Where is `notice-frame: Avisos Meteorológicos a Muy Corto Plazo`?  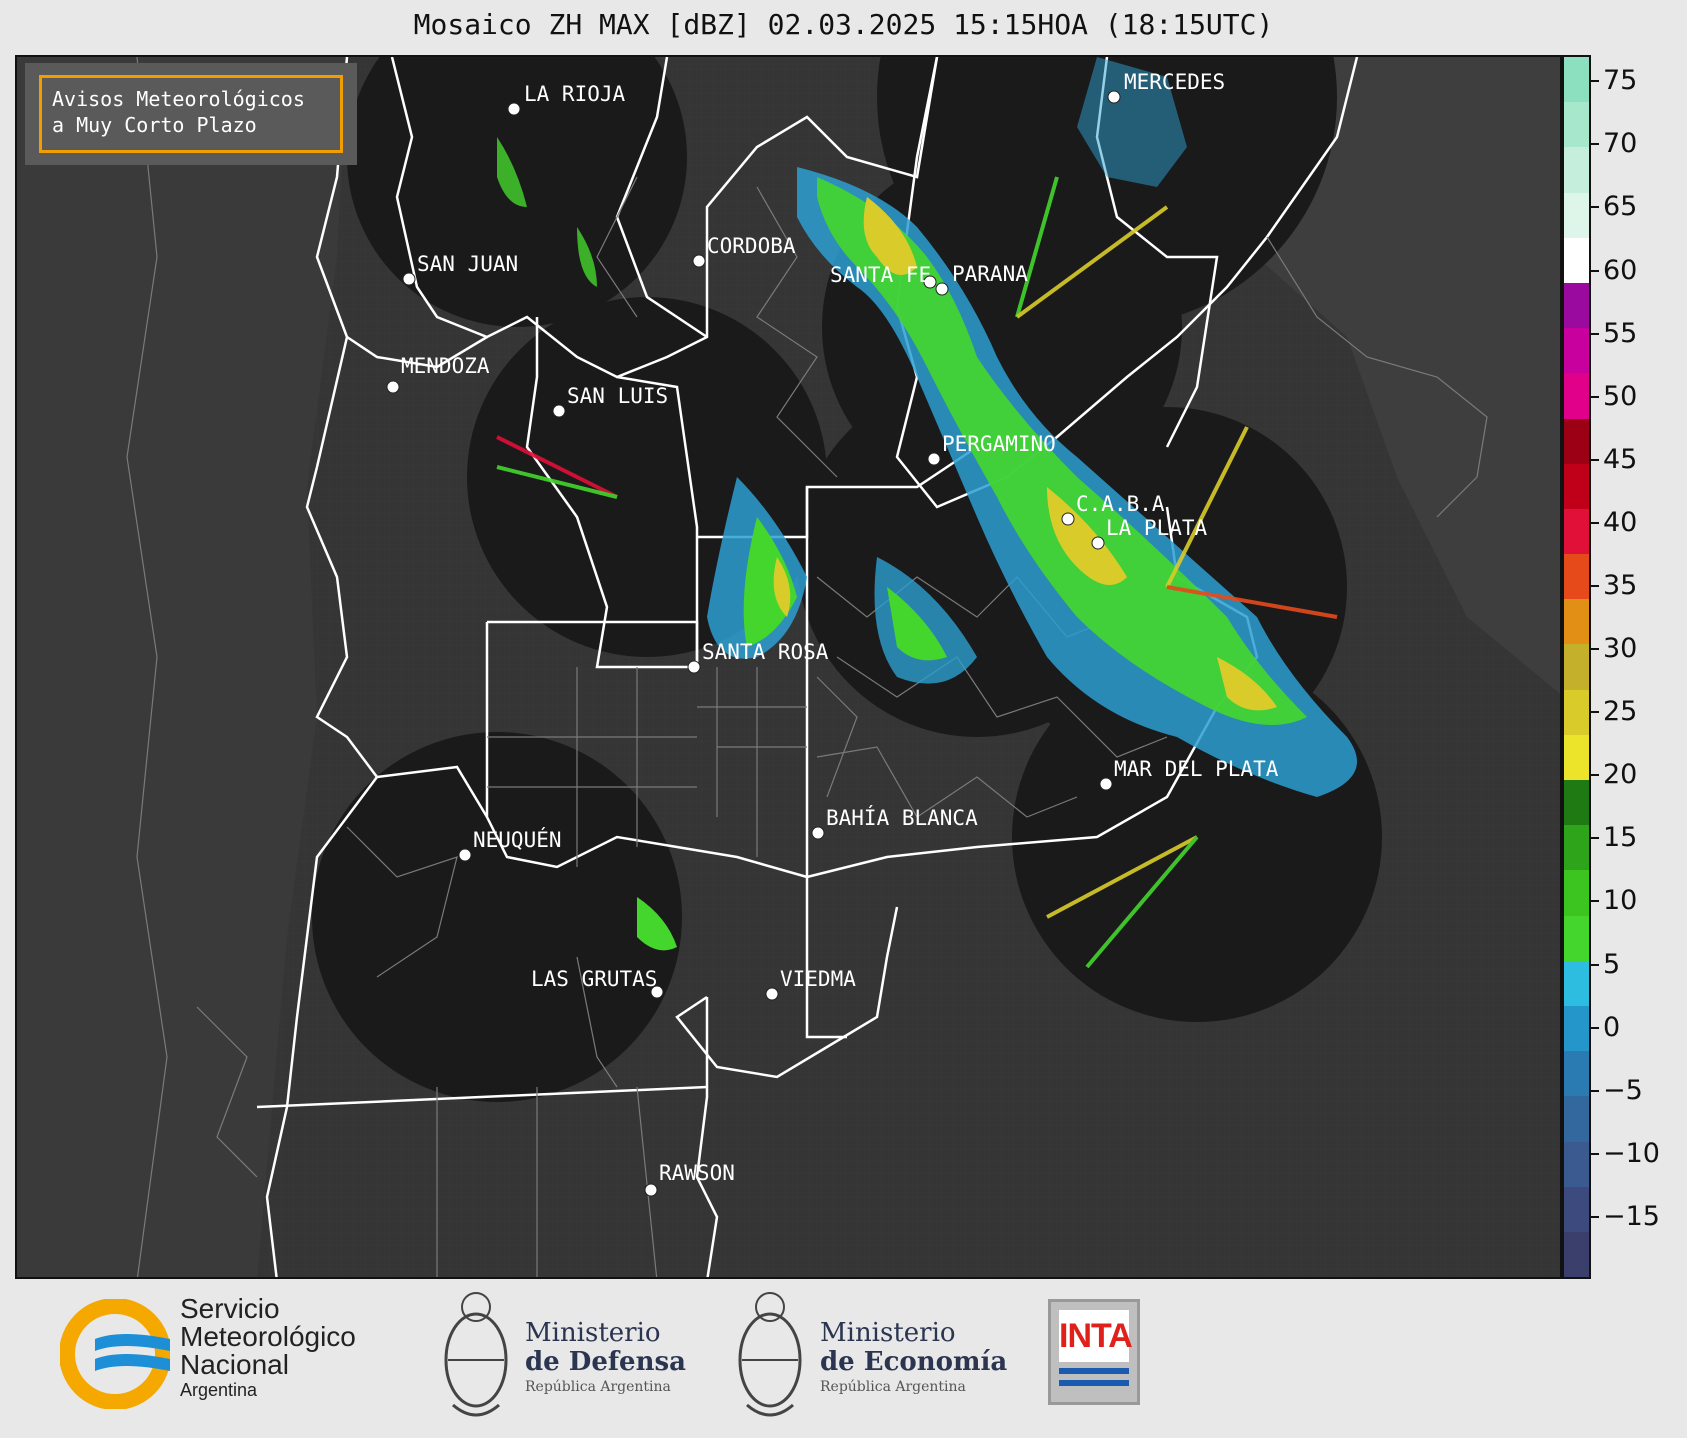 notice-frame: Avisos Meteorológicos a Muy Corto Plazo is located at coordinates (191, 114).